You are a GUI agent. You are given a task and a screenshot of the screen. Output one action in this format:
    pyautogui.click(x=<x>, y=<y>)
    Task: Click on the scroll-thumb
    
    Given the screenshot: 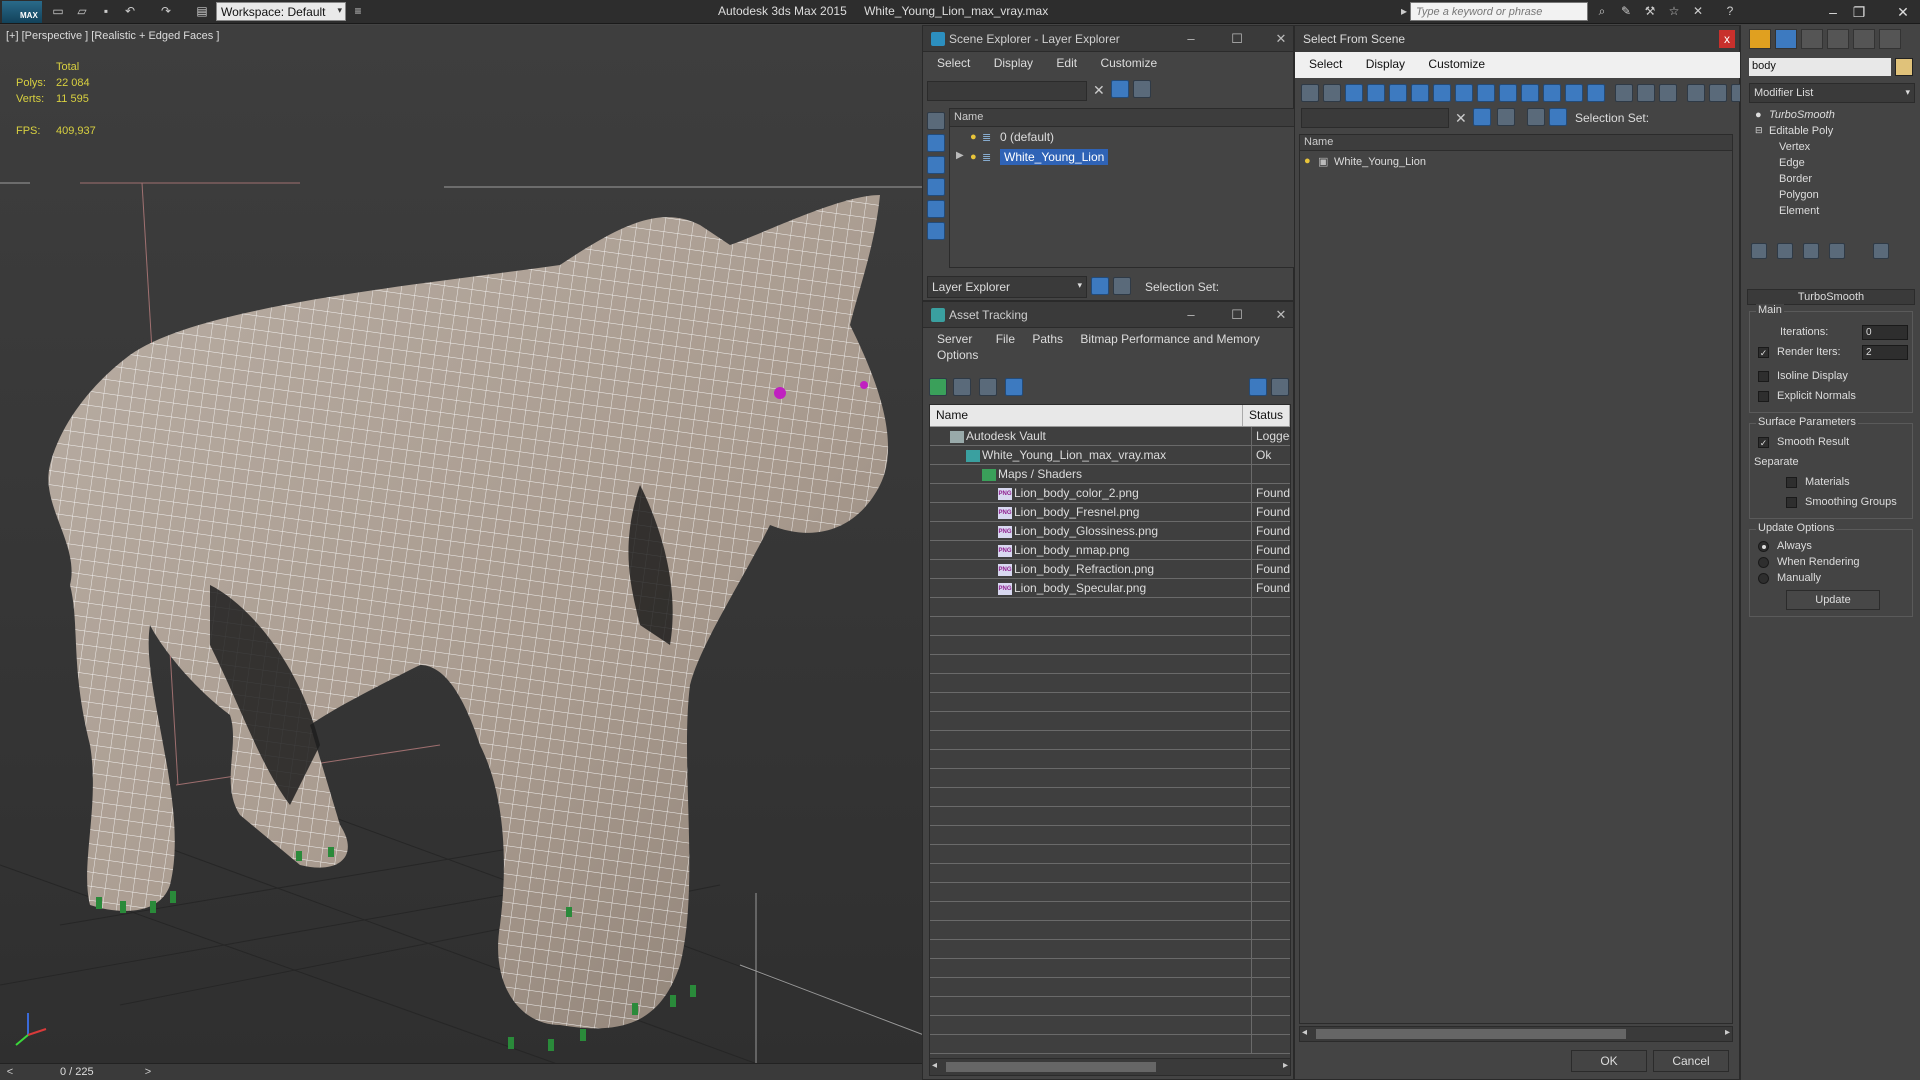 What is the action you would take?
    pyautogui.click(x=1051, y=1067)
    